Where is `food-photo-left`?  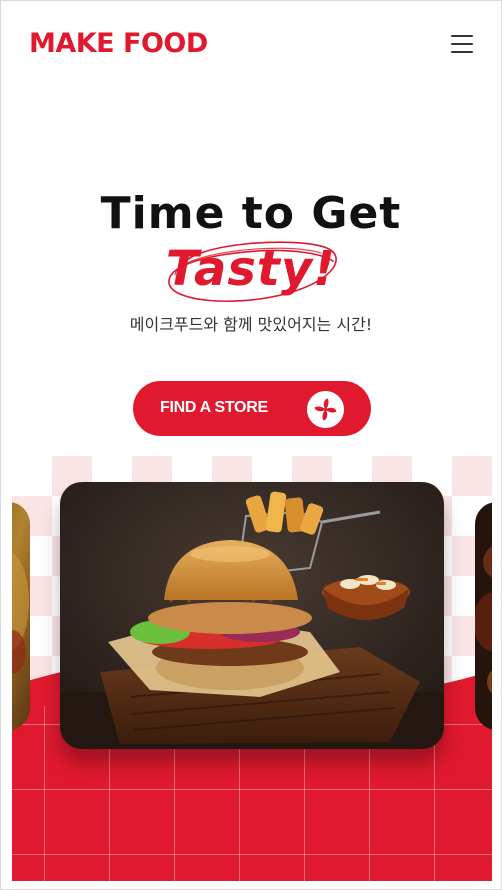 food-photo-left is located at coordinates (21, 616).